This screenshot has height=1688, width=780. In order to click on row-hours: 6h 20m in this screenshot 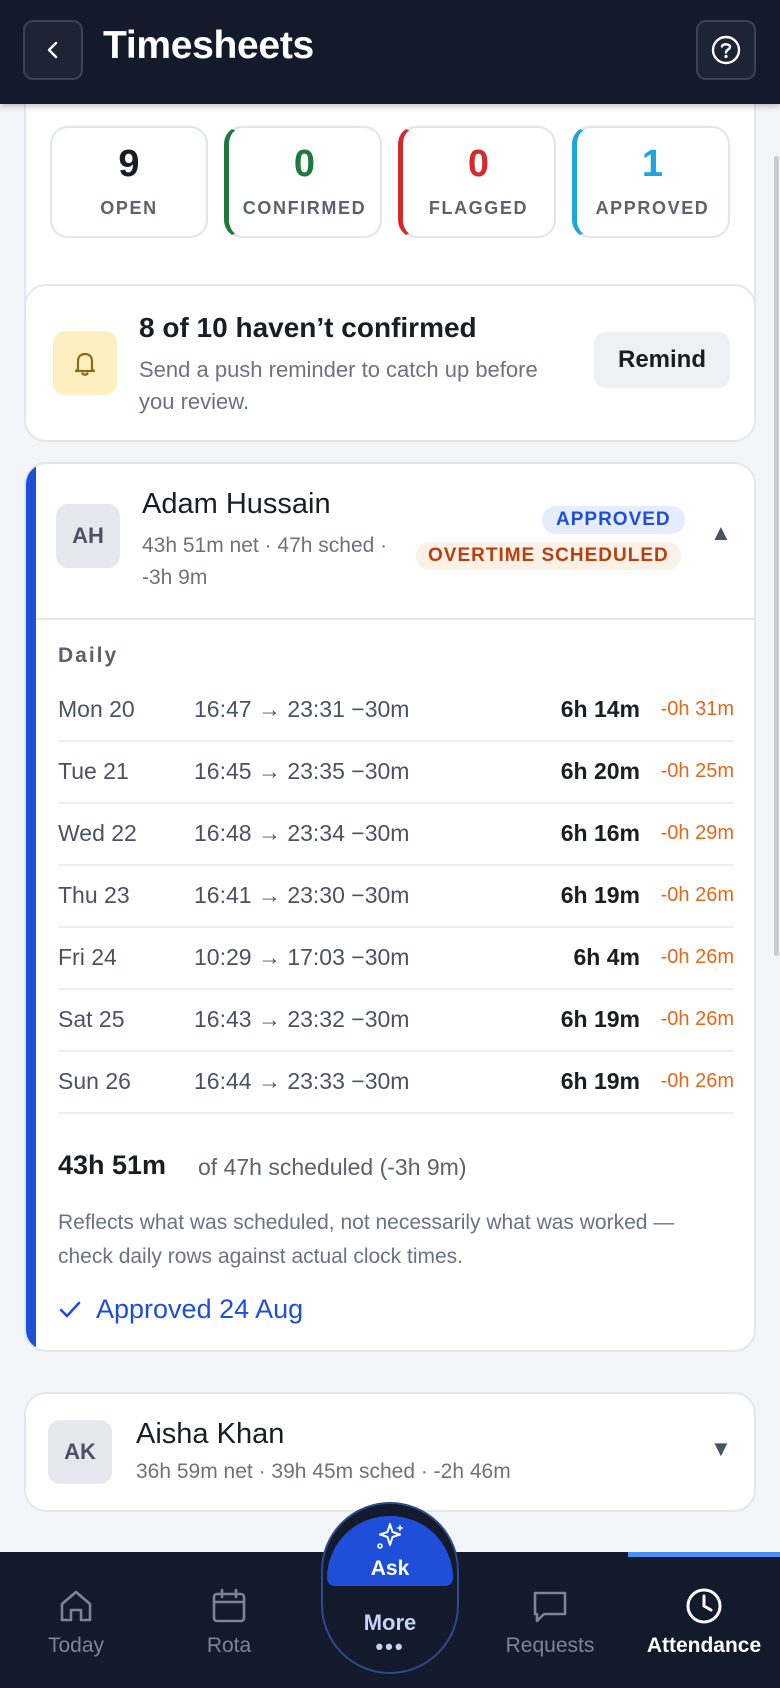, I will do `click(600, 771)`.